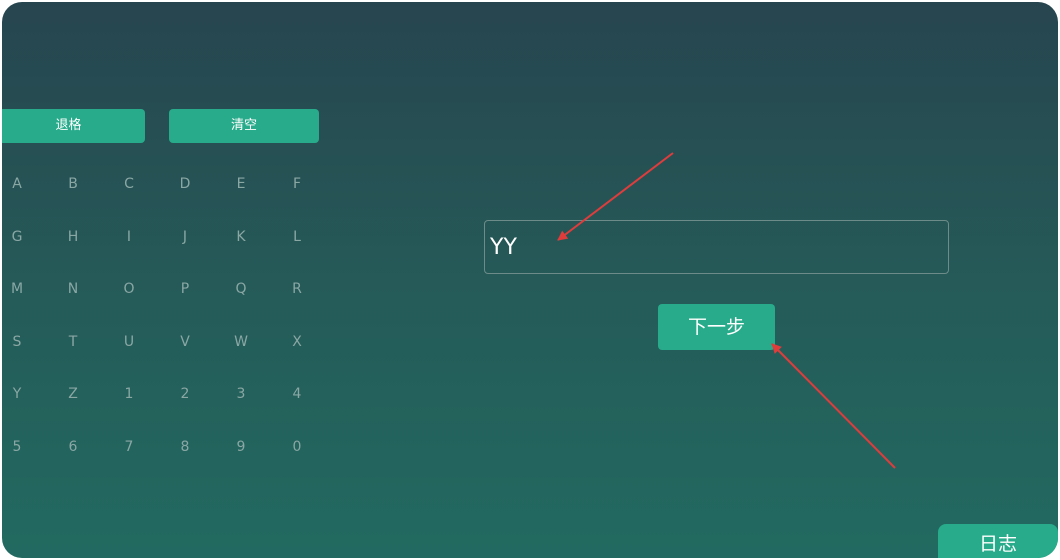 The height and width of the screenshot is (560, 1060). Describe the element at coordinates (833, 406) in the screenshot. I see `annotation-arrow-next` at that location.